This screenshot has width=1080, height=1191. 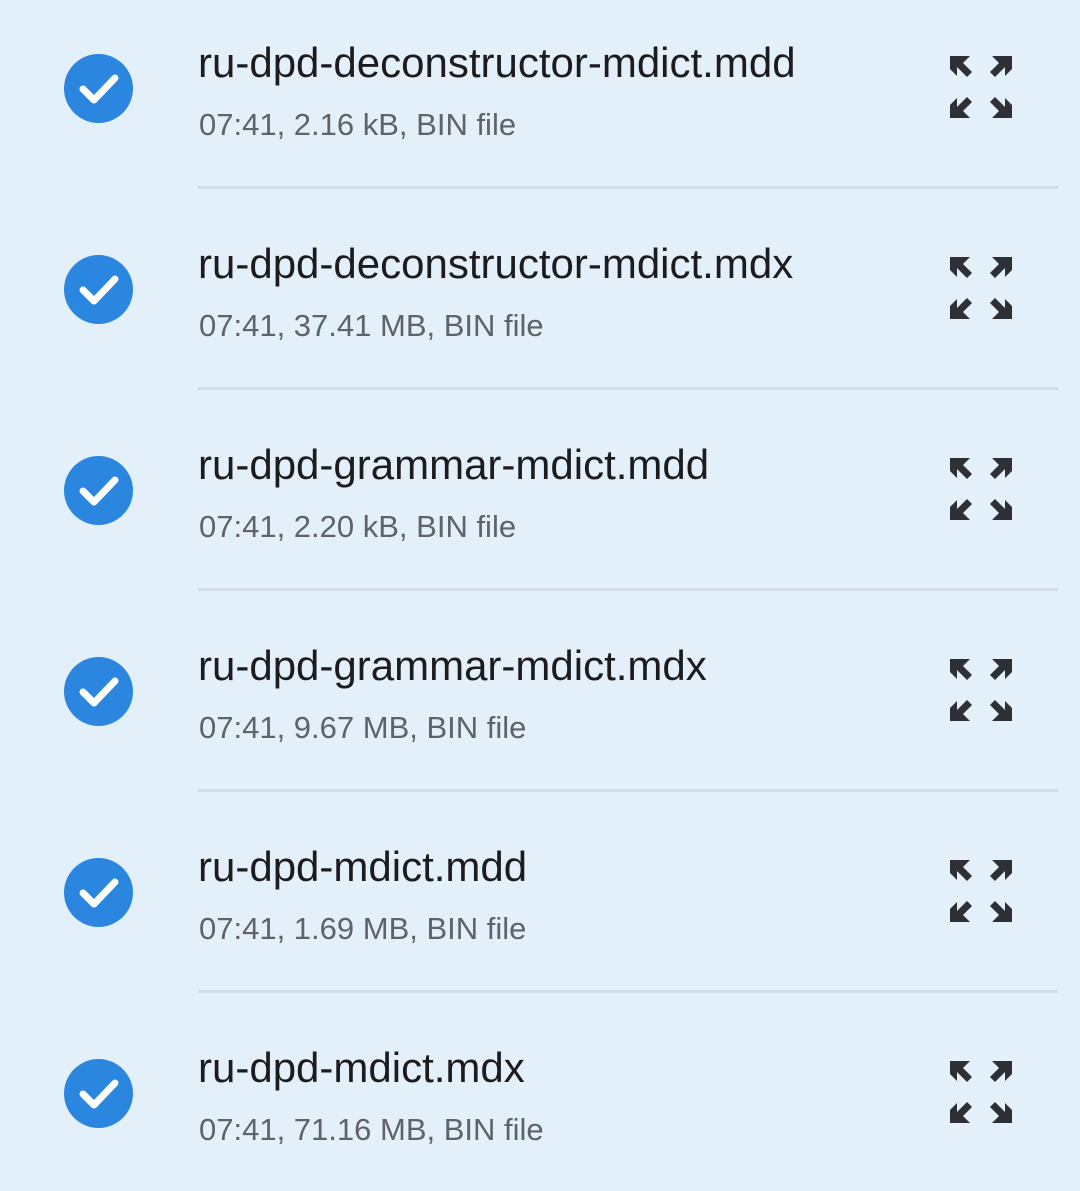 I want to click on file-name: ru-dpd-mdict.mdx, so click(x=361, y=1067).